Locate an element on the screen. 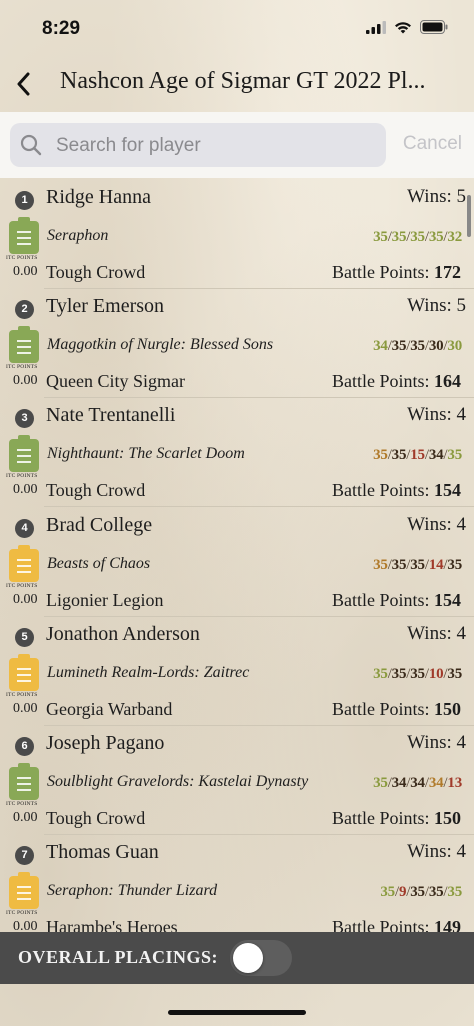 The height and width of the screenshot is (1026, 474). cancel-button: Cancel is located at coordinates (432, 144).